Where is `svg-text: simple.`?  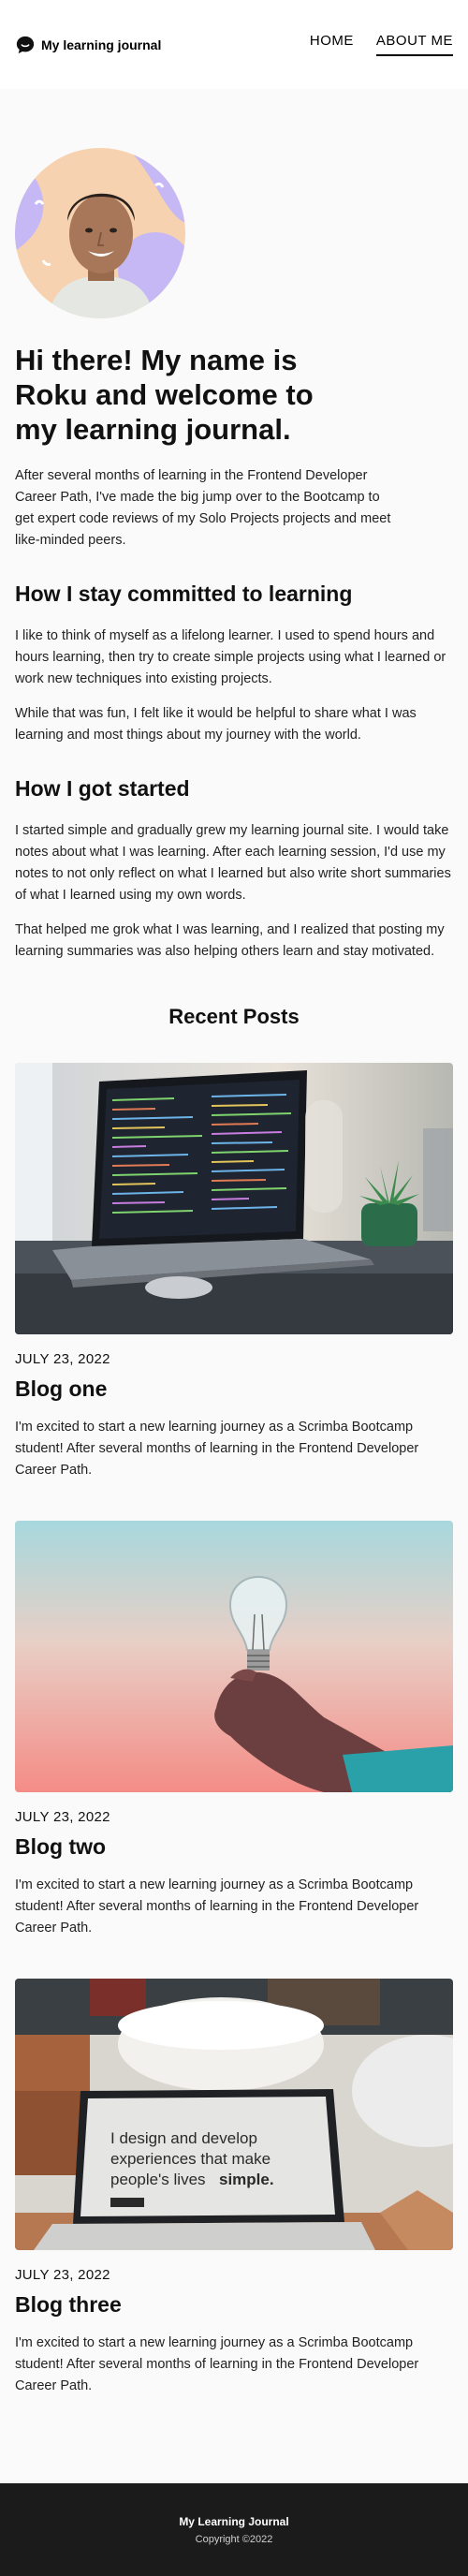
svg-text: simple. is located at coordinates (247, 2179).